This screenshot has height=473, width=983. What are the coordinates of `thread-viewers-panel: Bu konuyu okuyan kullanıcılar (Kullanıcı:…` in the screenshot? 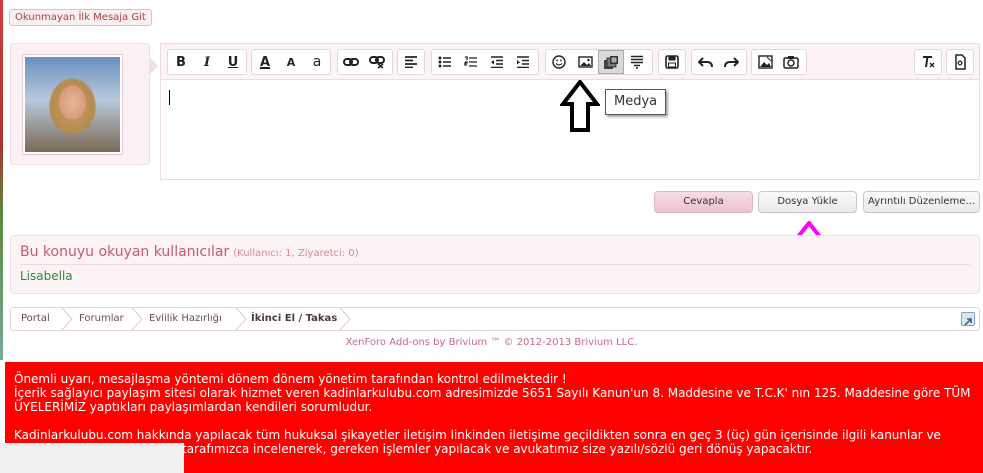 It's located at (495, 264).